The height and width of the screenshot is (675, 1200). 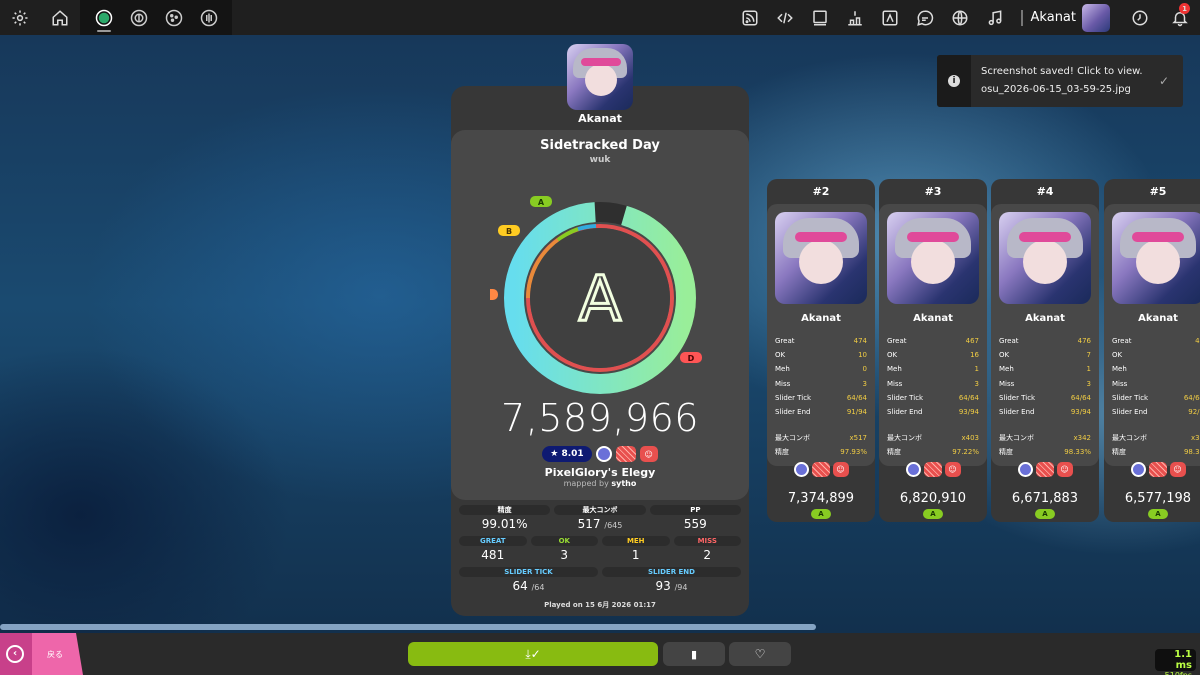 What do you see at coordinates (493, 549) in the screenshot?
I see `stat-great: GREAT 481` at bounding box center [493, 549].